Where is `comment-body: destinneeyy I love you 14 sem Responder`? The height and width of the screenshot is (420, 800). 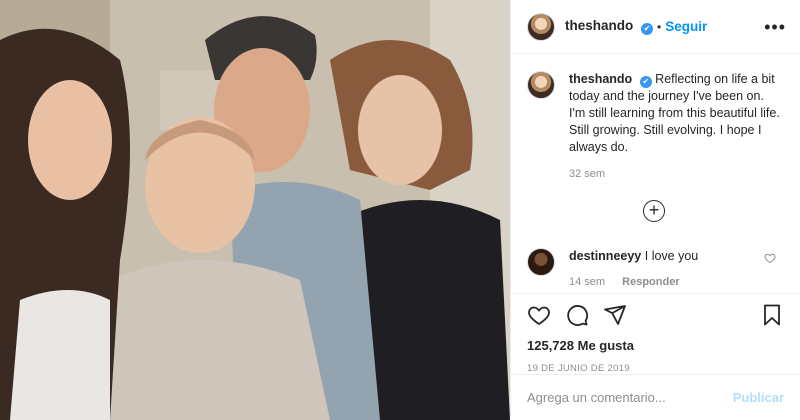 comment-body: destinneeyy I love you 14 sem Responder is located at coordinates (633, 269).